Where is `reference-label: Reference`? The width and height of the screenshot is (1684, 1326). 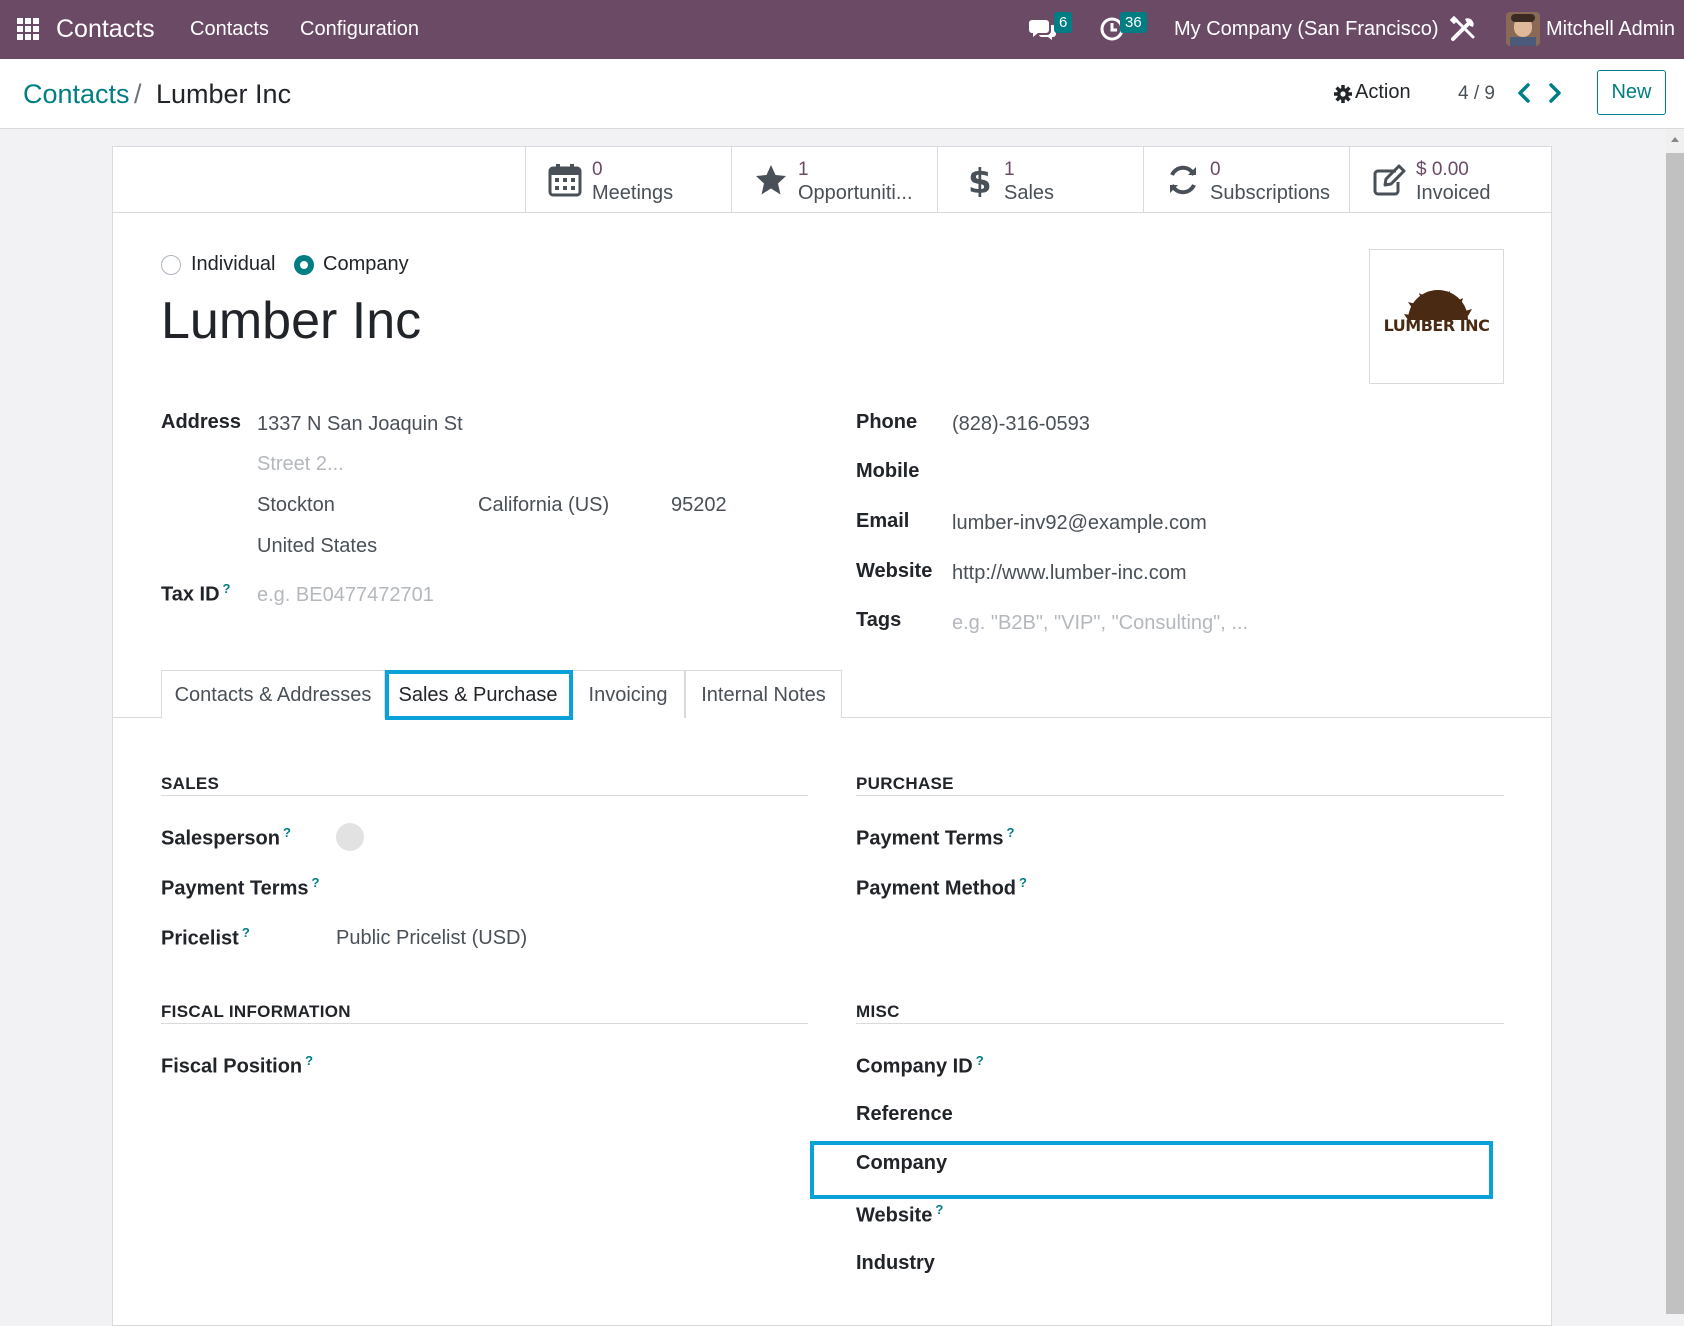 reference-label: Reference is located at coordinates (904, 1114).